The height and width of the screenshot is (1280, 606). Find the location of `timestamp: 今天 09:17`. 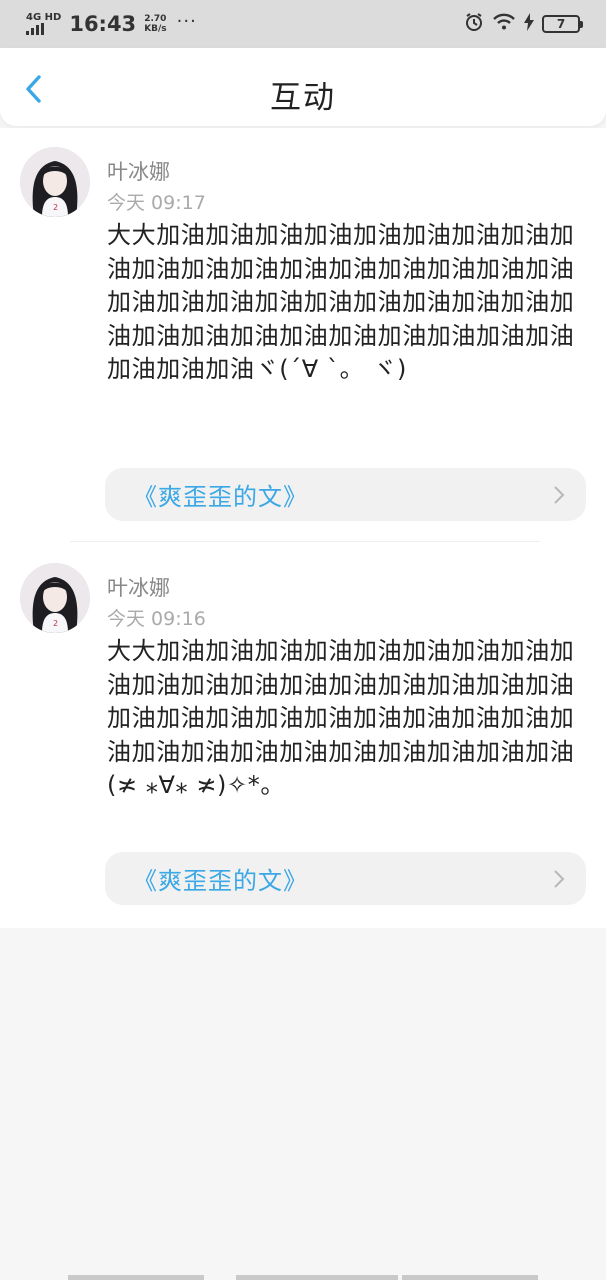

timestamp: 今天 09:17 is located at coordinates (156, 203).